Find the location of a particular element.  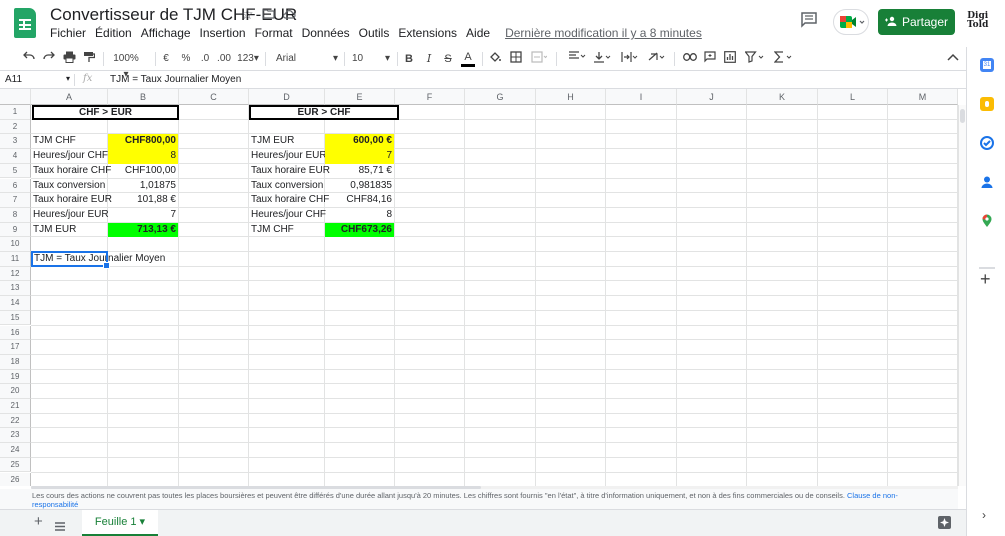

row-header: 25 is located at coordinates (15, 465).